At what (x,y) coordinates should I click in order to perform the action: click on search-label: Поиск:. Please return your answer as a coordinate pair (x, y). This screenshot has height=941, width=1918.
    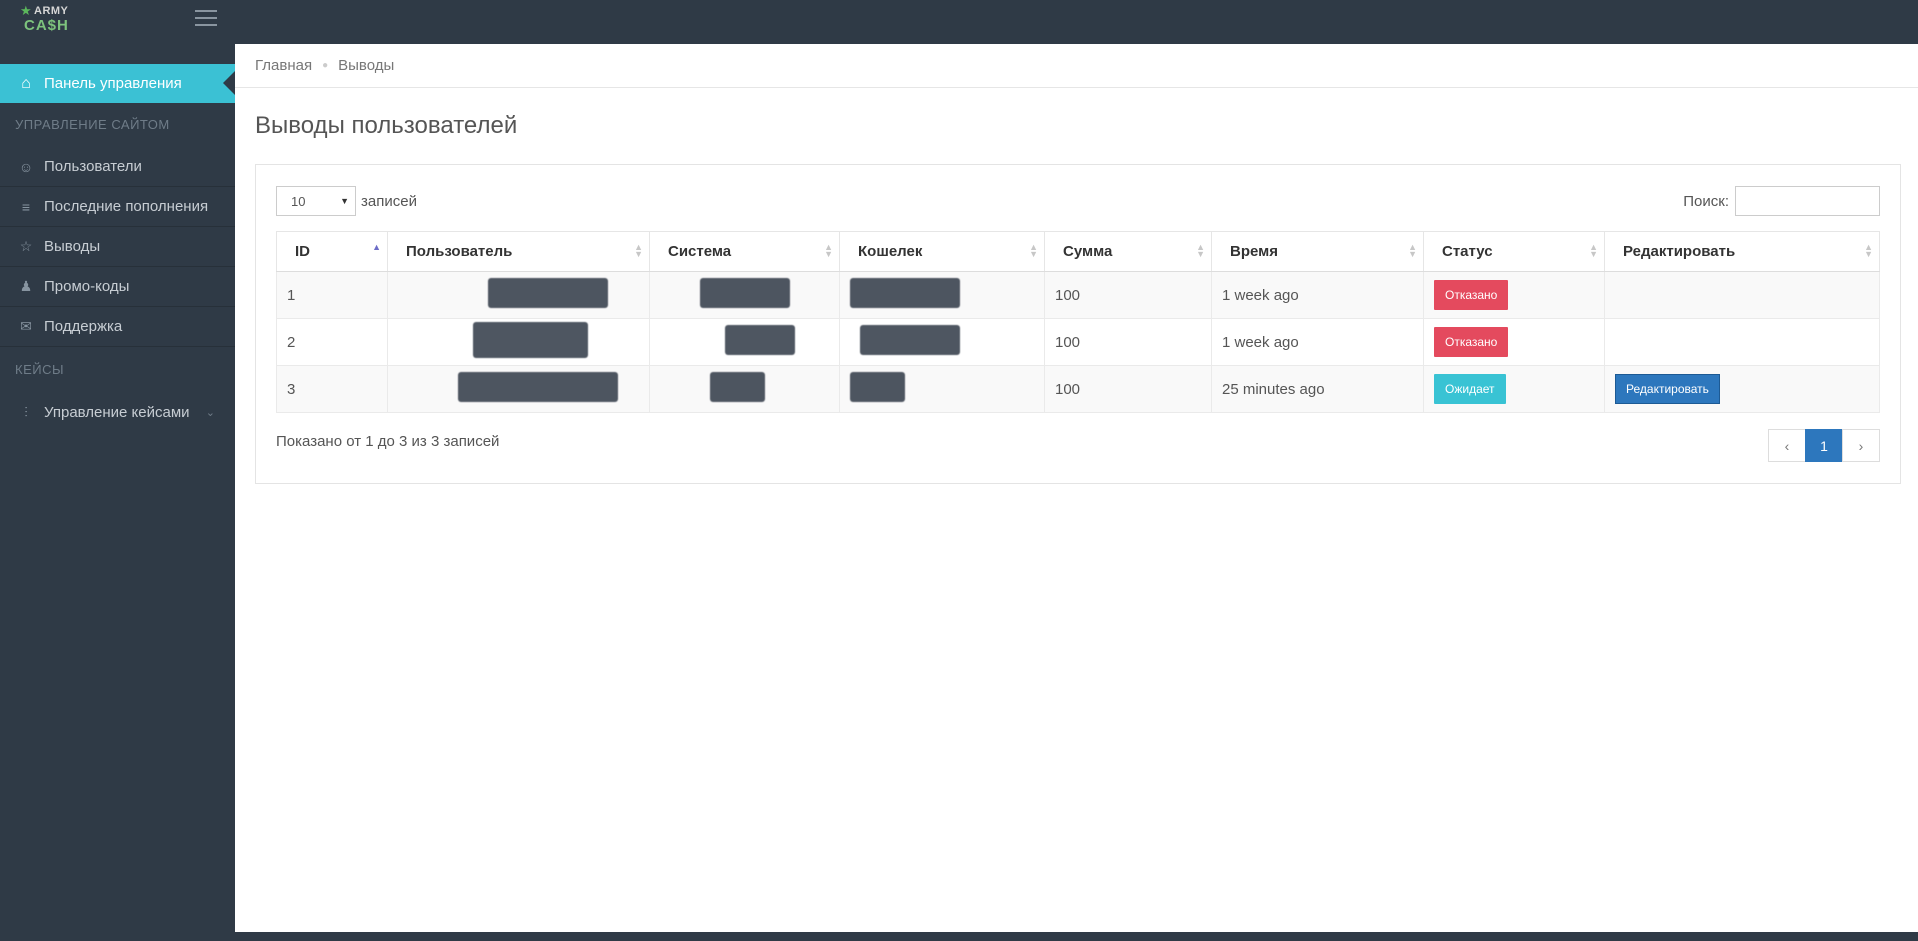
    Looking at the image, I should click on (1706, 201).